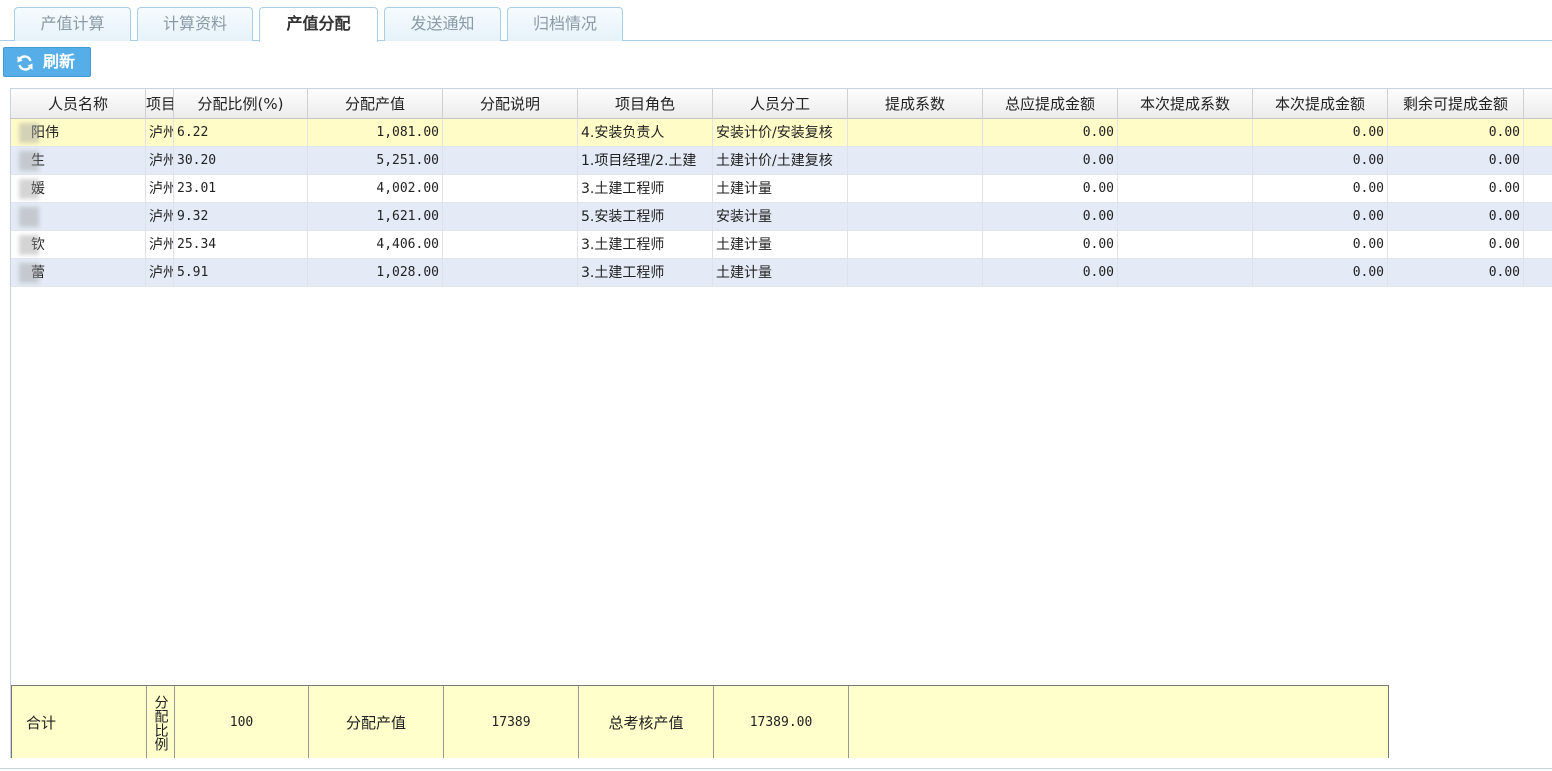 The image size is (1552, 771). I want to click on col-header-name: 人员名称, so click(78, 104).